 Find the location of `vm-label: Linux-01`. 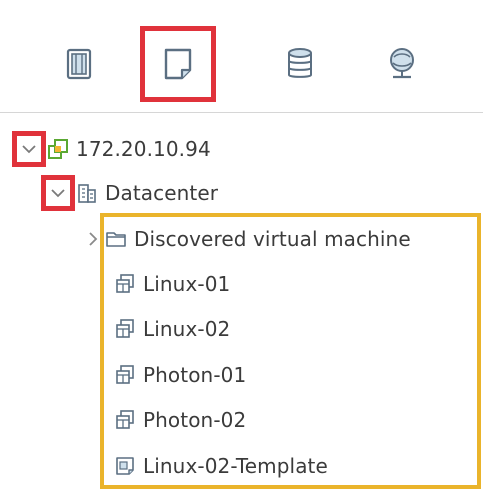

vm-label: Linux-01 is located at coordinates (187, 284).